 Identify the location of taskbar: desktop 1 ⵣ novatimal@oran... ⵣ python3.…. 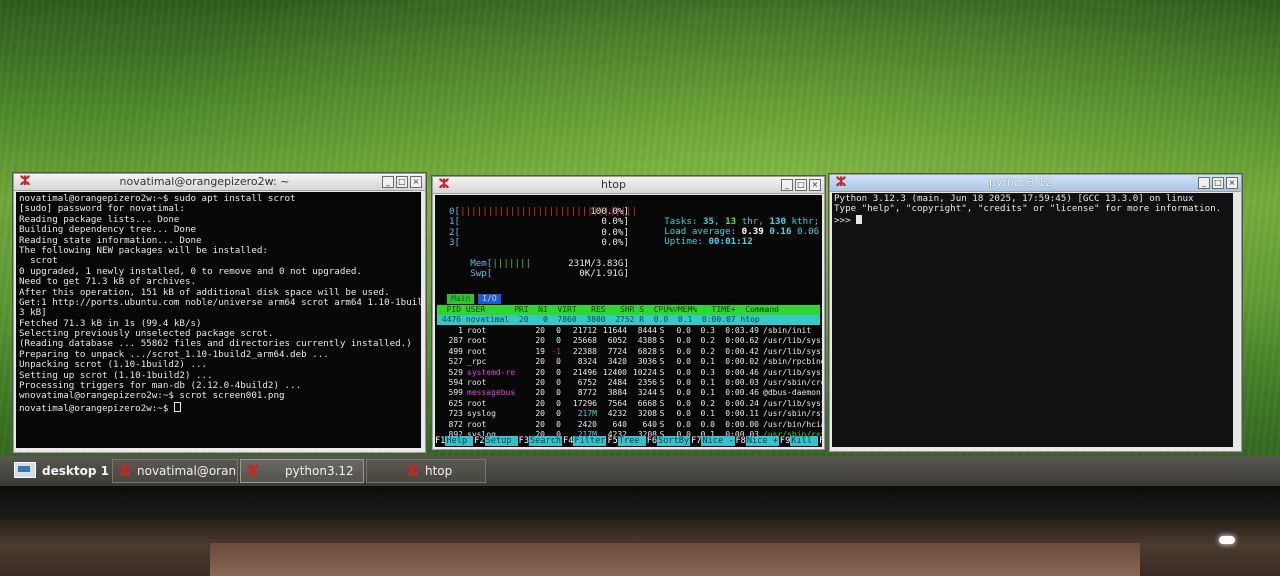
(640, 471).